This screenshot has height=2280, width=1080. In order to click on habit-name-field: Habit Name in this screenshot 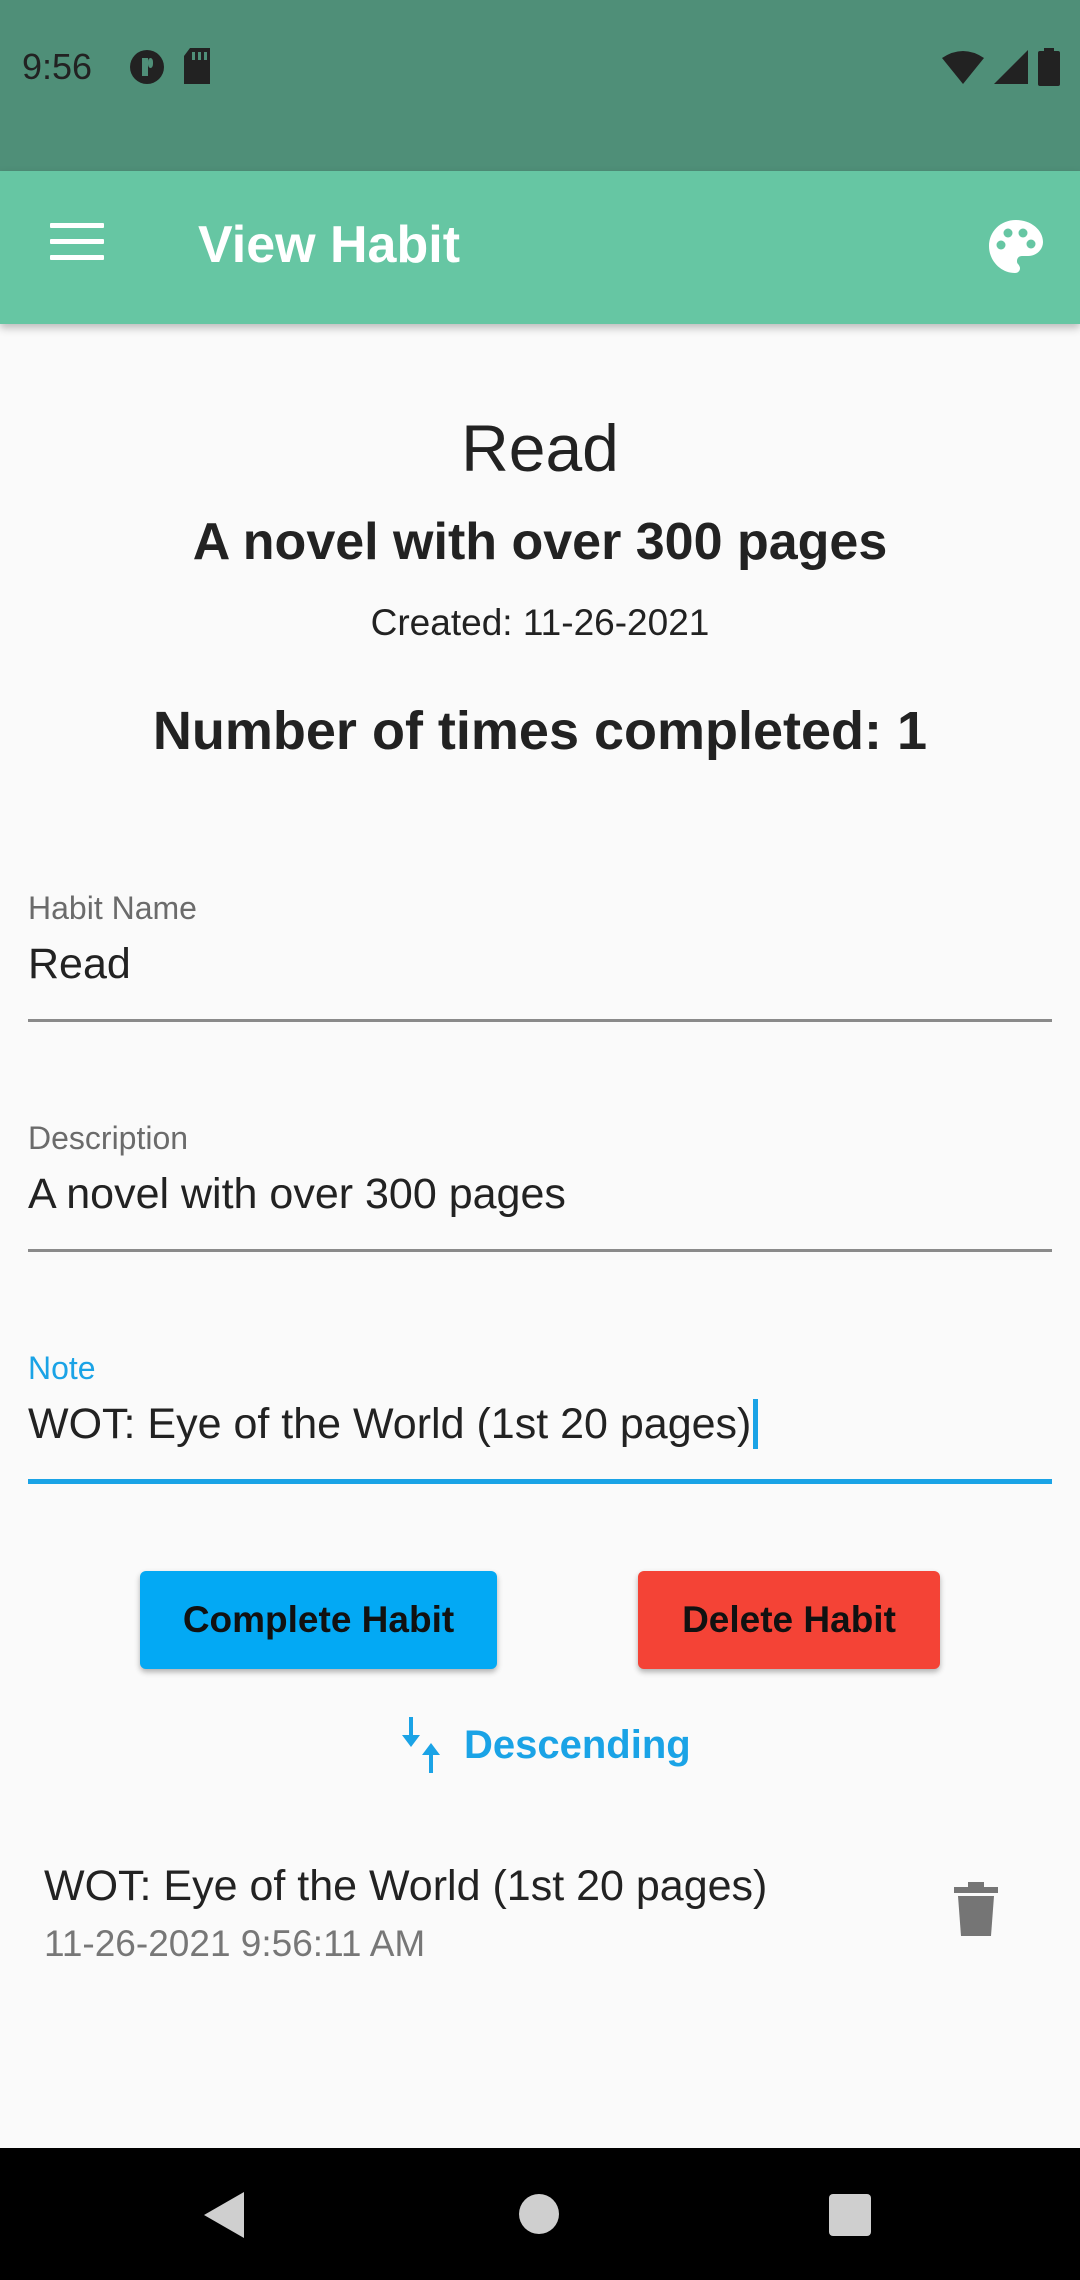, I will do `click(540, 956)`.